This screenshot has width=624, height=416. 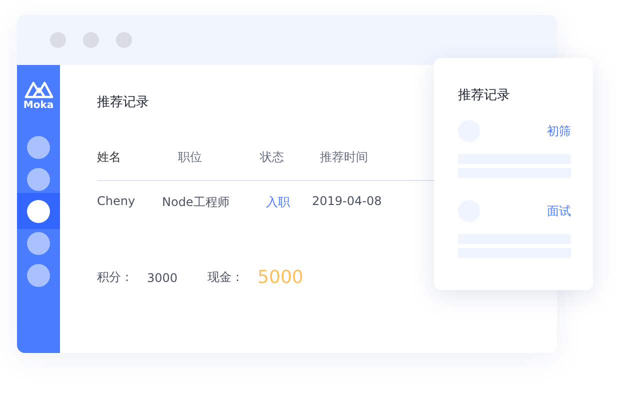 I want to click on column-header: 职位, so click(x=190, y=157).